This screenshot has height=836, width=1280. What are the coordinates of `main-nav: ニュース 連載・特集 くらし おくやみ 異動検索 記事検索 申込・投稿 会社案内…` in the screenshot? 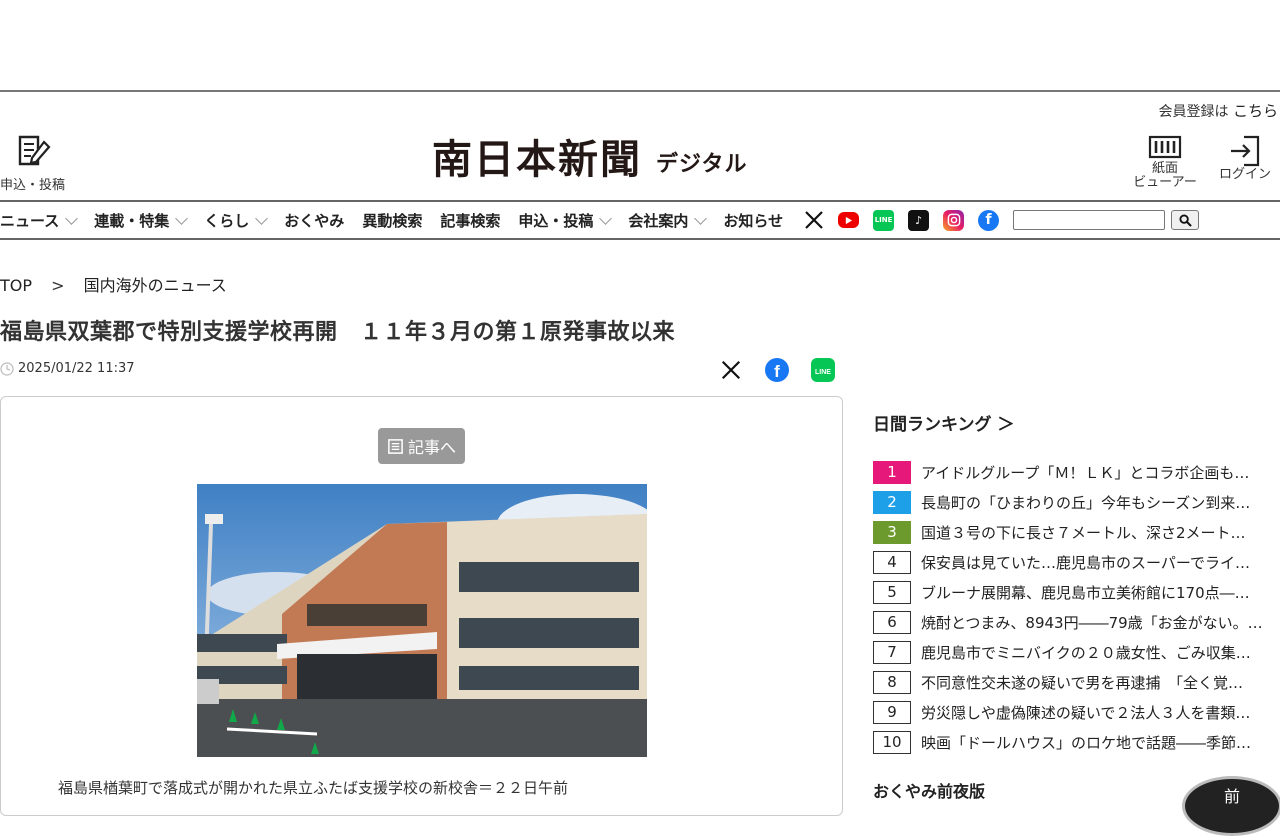 It's located at (640, 220).